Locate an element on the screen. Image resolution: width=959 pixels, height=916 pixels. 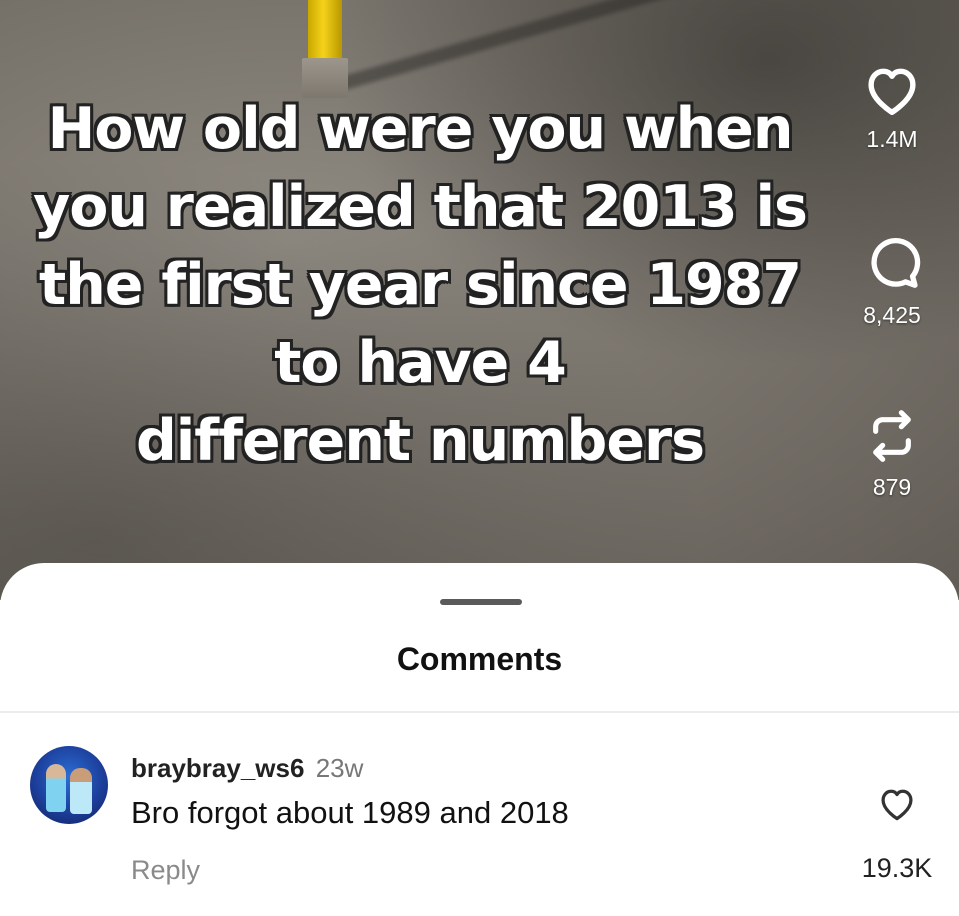
comment-bubble-icon is located at coordinates (892, 263).